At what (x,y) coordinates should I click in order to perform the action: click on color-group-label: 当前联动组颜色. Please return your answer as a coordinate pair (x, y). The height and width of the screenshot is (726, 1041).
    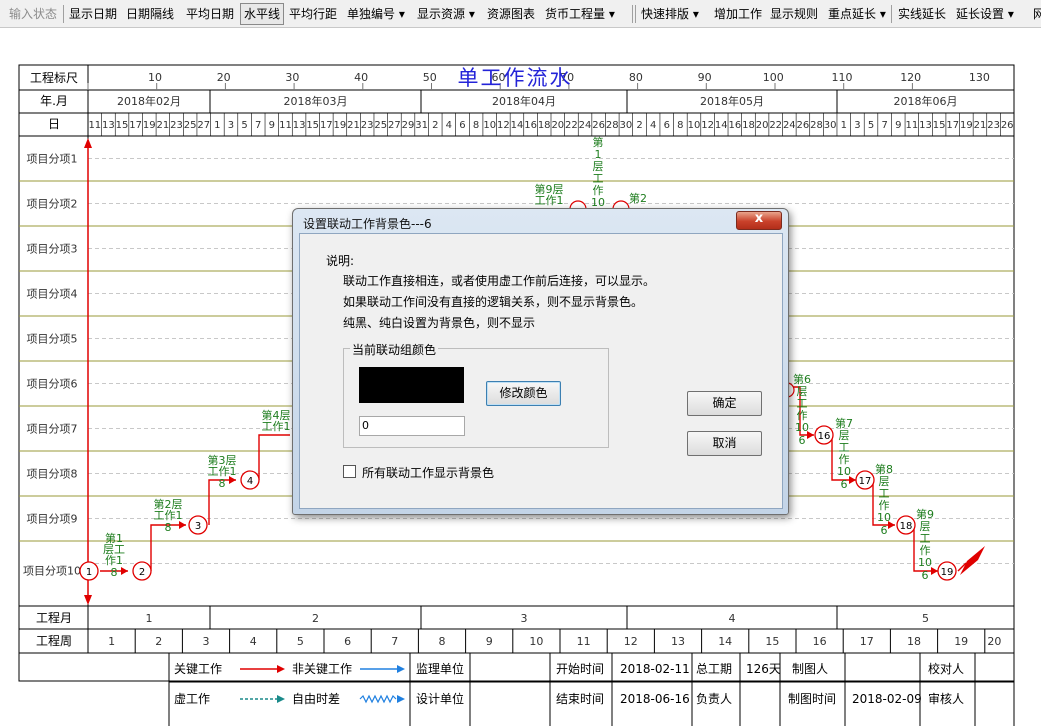
    Looking at the image, I should click on (394, 349).